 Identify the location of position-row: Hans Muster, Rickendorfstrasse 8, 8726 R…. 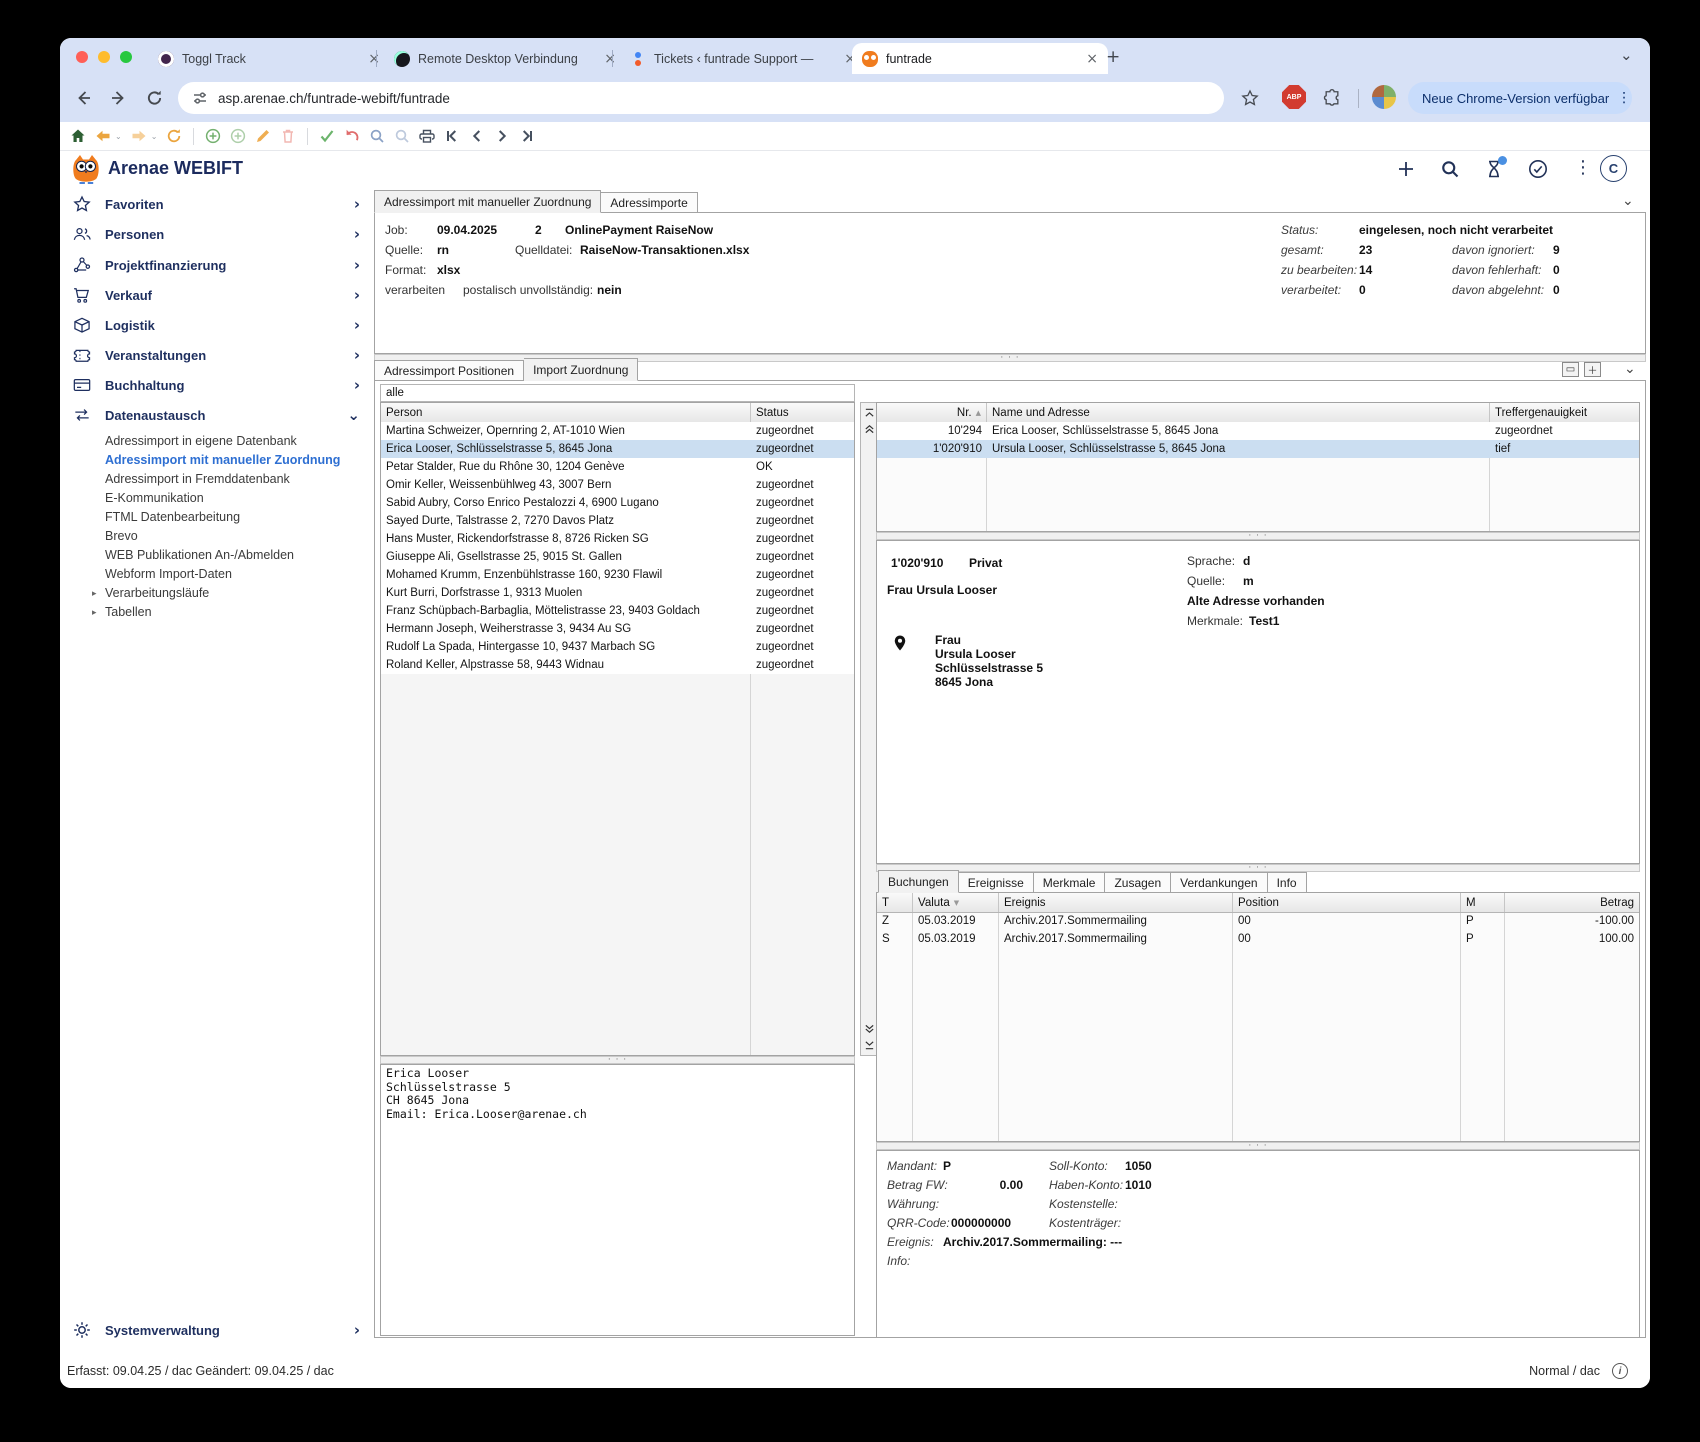
(617, 539).